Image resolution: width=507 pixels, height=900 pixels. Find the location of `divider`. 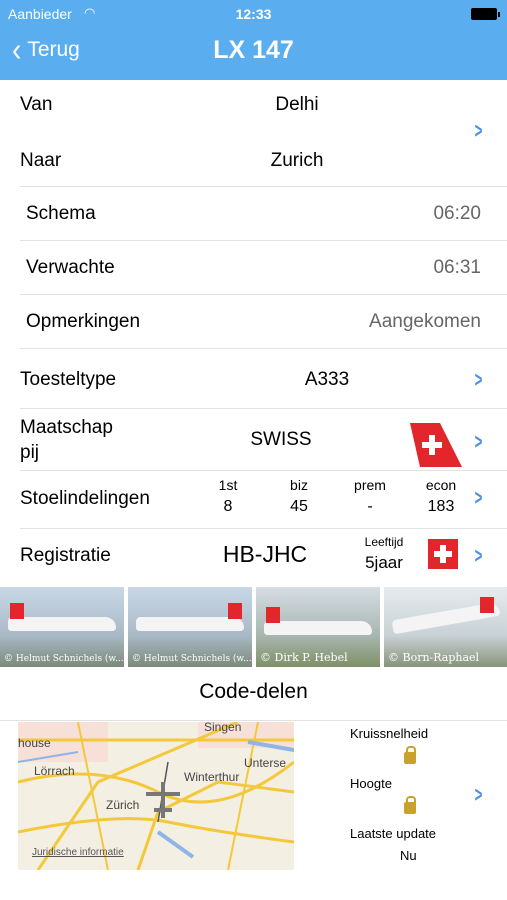

divider is located at coordinates (253, 720).